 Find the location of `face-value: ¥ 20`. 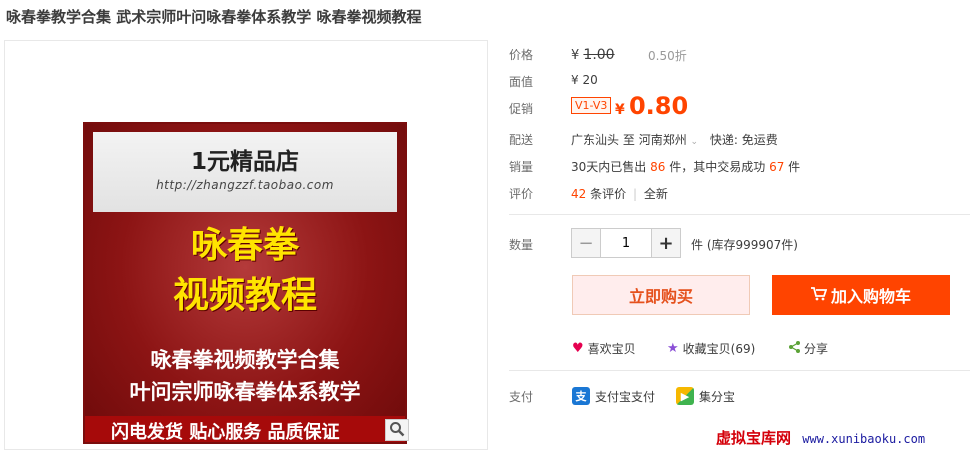

face-value: ¥ 20 is located at coordinates (584, 80).